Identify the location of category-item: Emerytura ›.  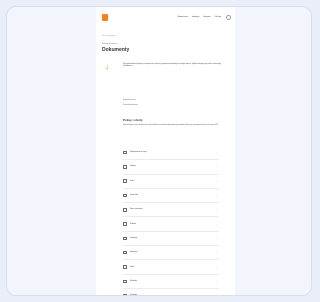
(171, 253).